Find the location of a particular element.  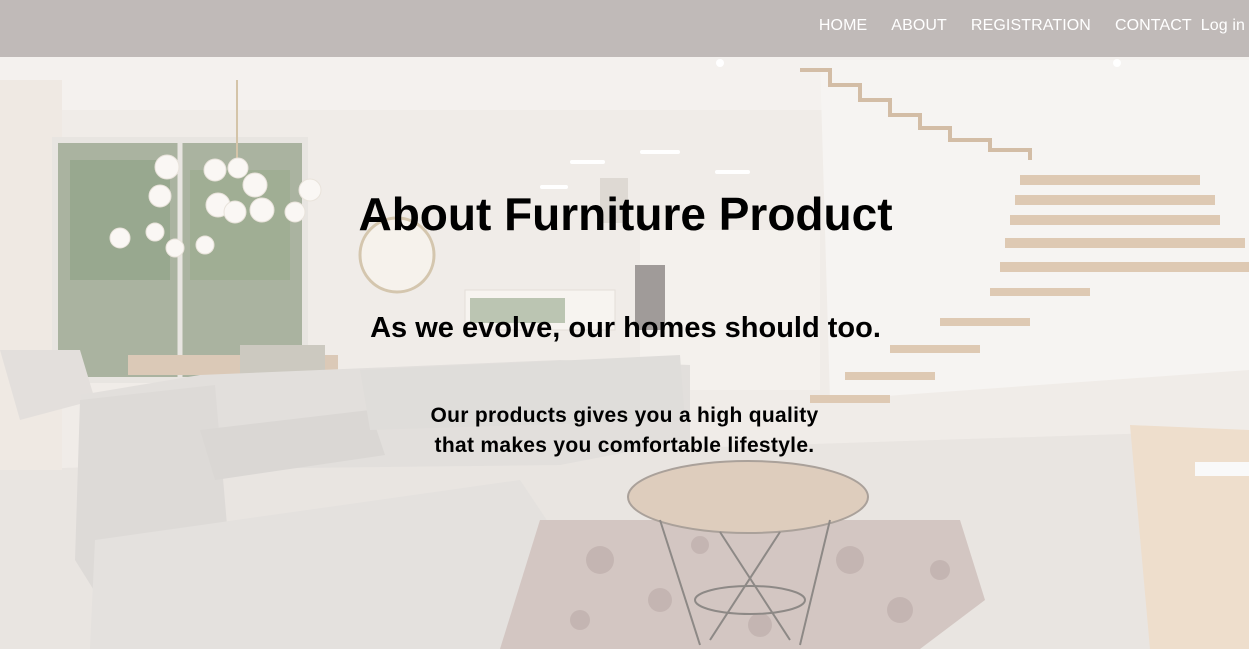

page-title: About Furniture Product is located at coordinates (625, 214).